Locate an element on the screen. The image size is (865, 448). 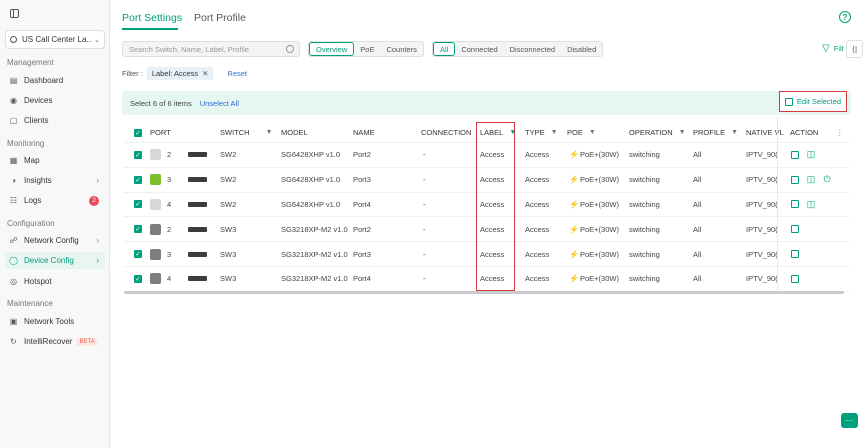
beta-badge: BETA is located at coordinates (87, 341).